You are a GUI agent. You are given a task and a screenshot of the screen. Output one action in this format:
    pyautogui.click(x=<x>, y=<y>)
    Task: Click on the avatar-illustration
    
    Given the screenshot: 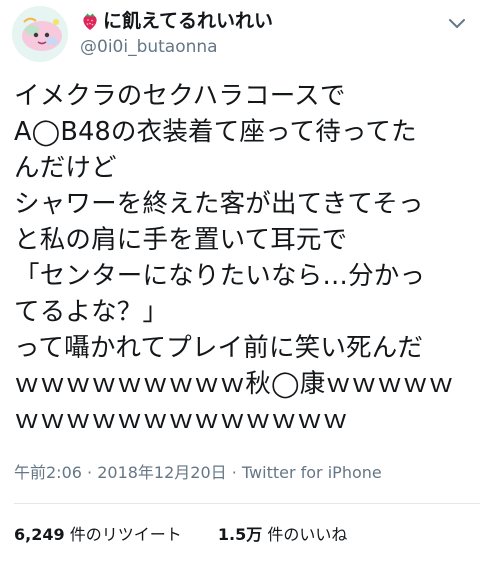 What is the action you would take?
    pyautogui.click(x=40, y=34)
    